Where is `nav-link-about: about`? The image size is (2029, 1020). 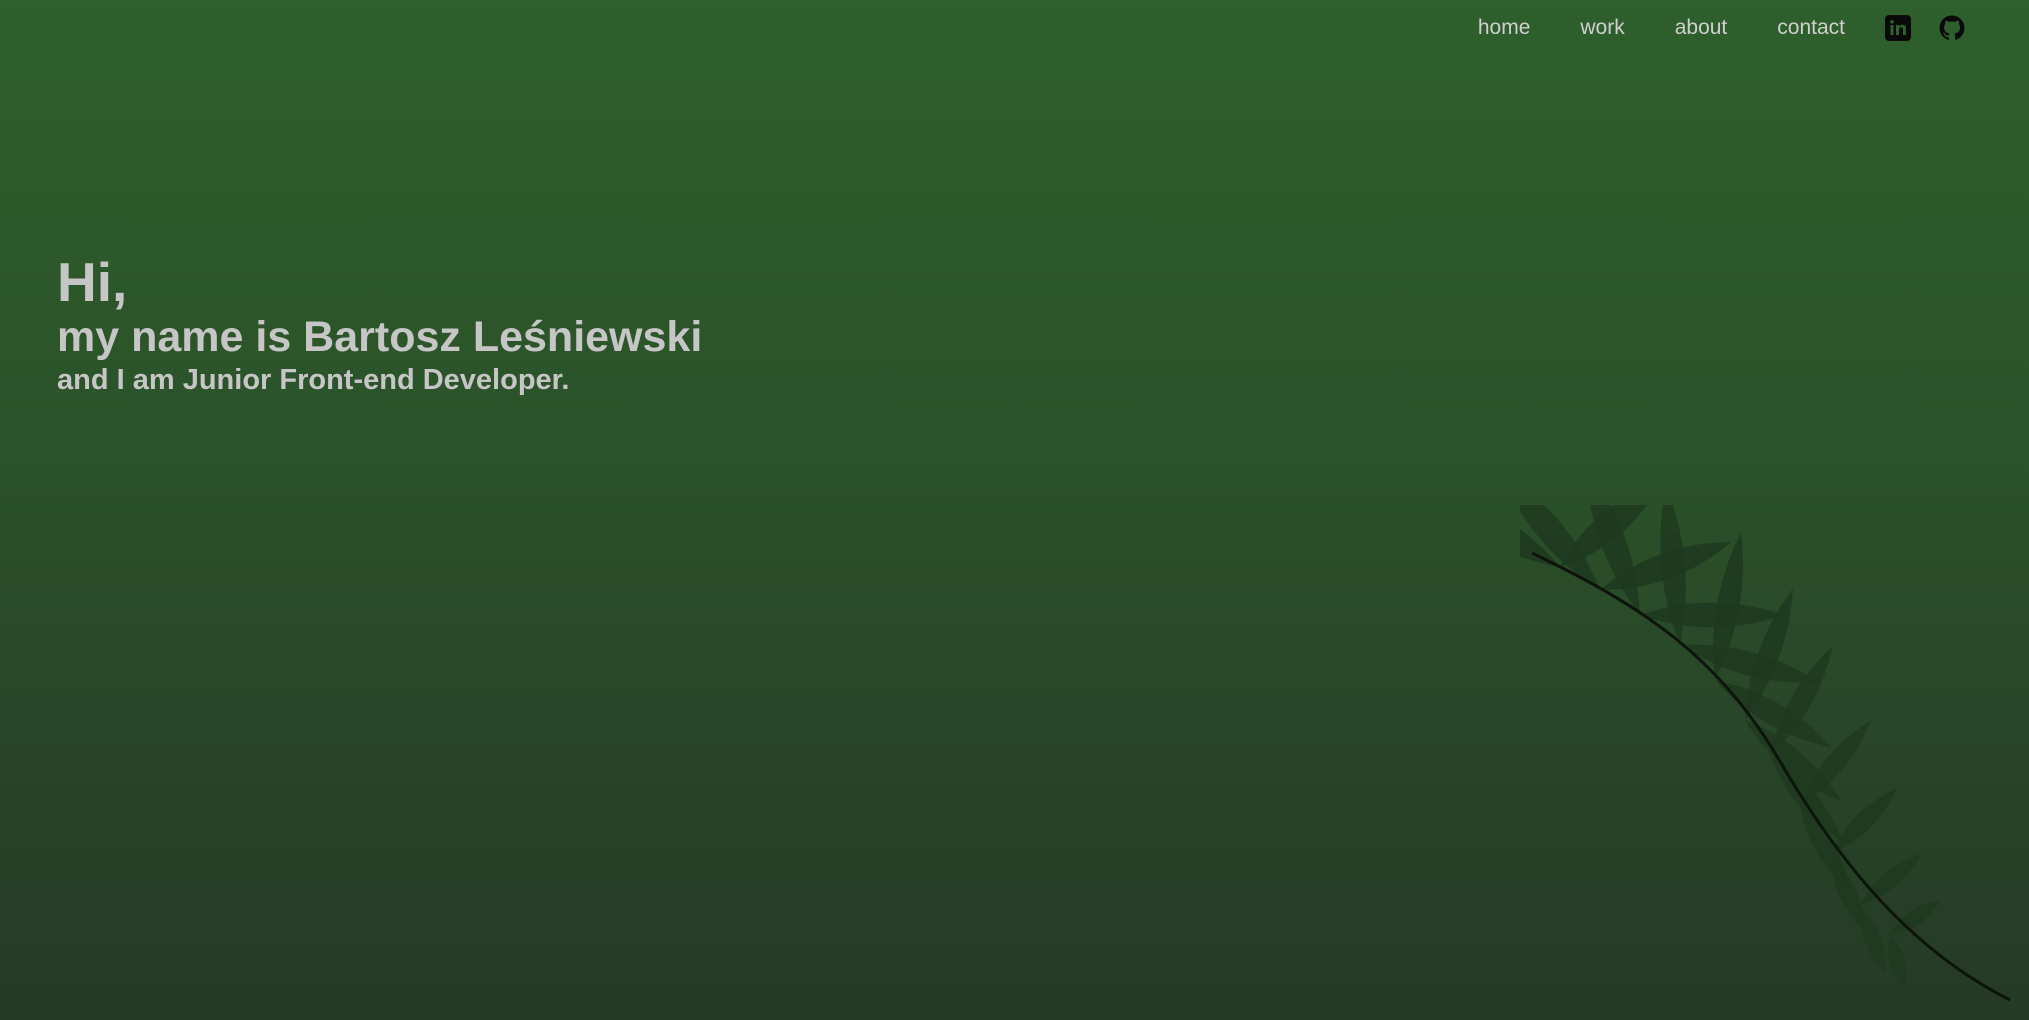 nav-link-about: about is located at coordinates (1701, 28).